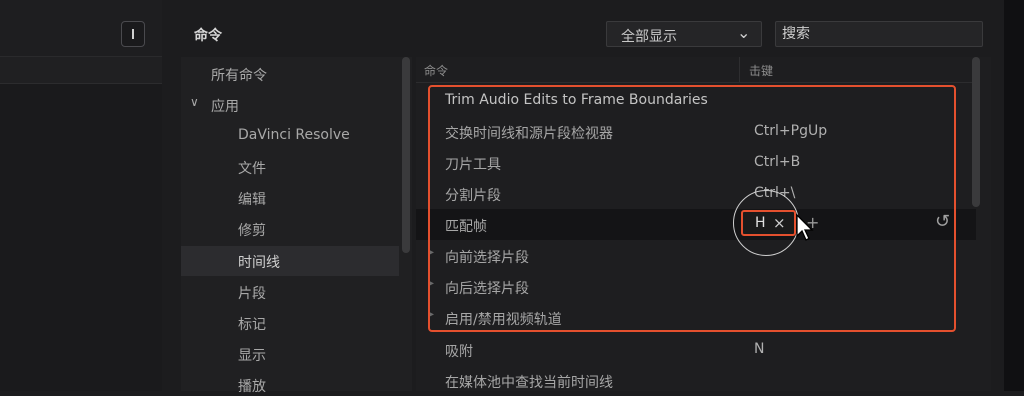 This screenshot has height=396, width=1024. What do you see at coordinates (459, 352) in the screenshot?
I see `command-name: 吸附` at bounding box center [459, 352].